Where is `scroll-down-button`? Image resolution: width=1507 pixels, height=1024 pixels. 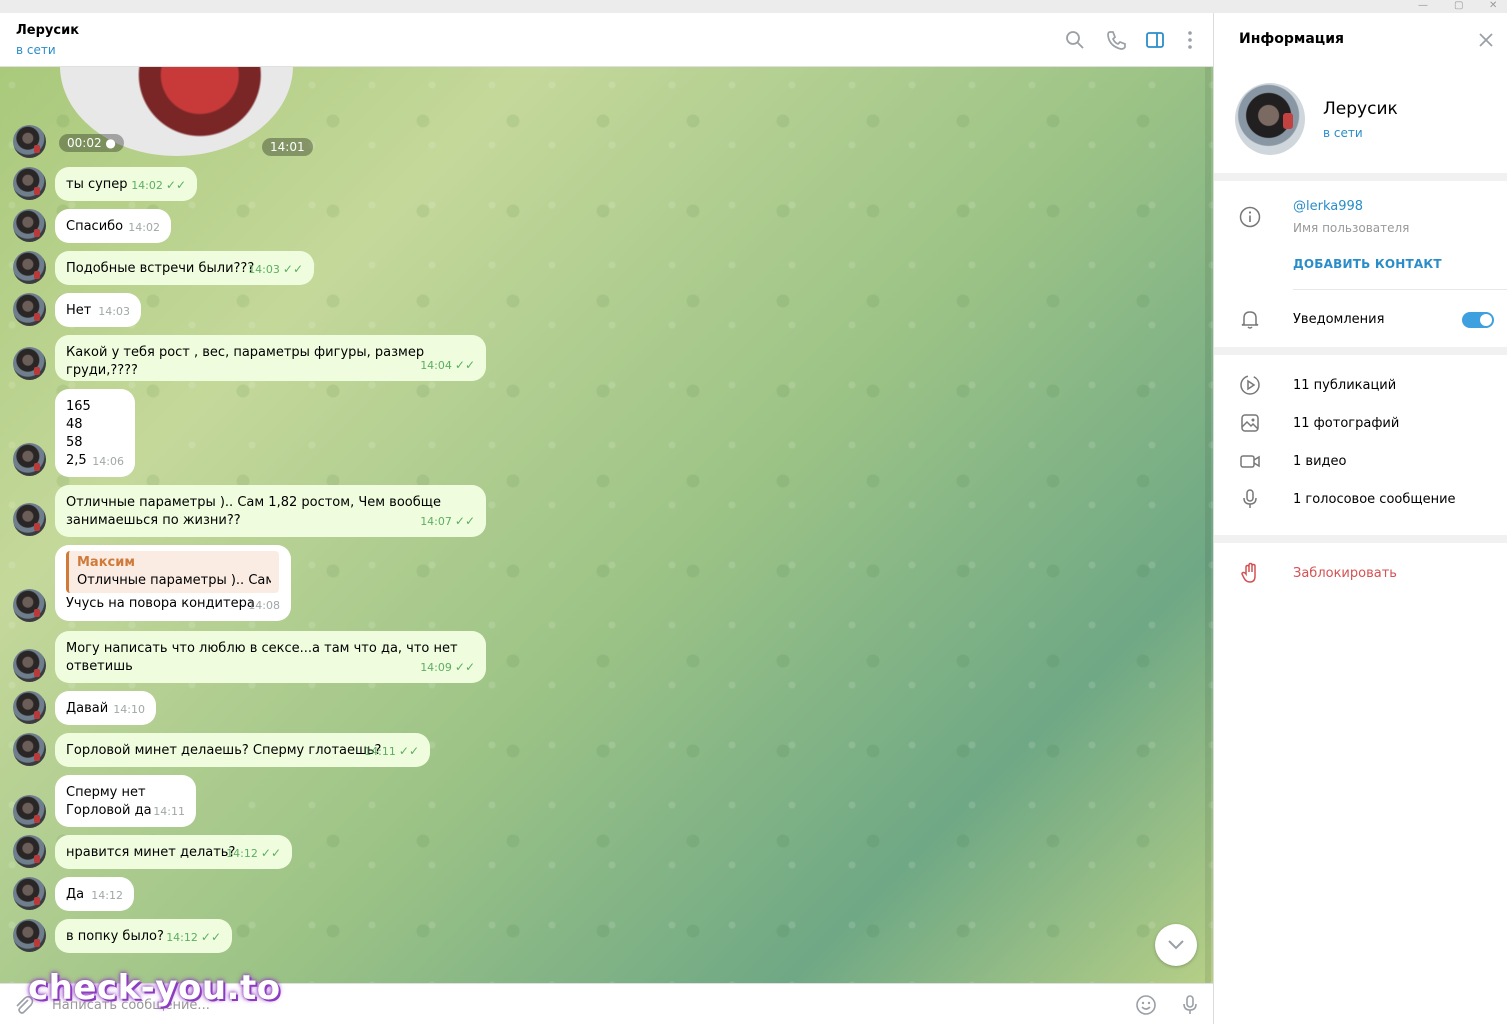 scroll-down-button is located at coordinates (1176, 945).